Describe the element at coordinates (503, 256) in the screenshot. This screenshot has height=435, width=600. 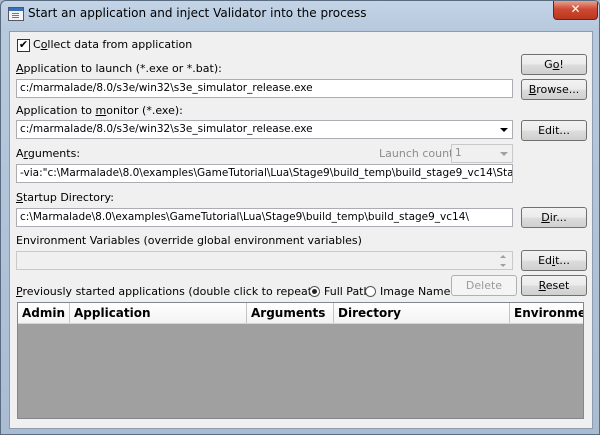
I see `scroll-up-icon` at that location.